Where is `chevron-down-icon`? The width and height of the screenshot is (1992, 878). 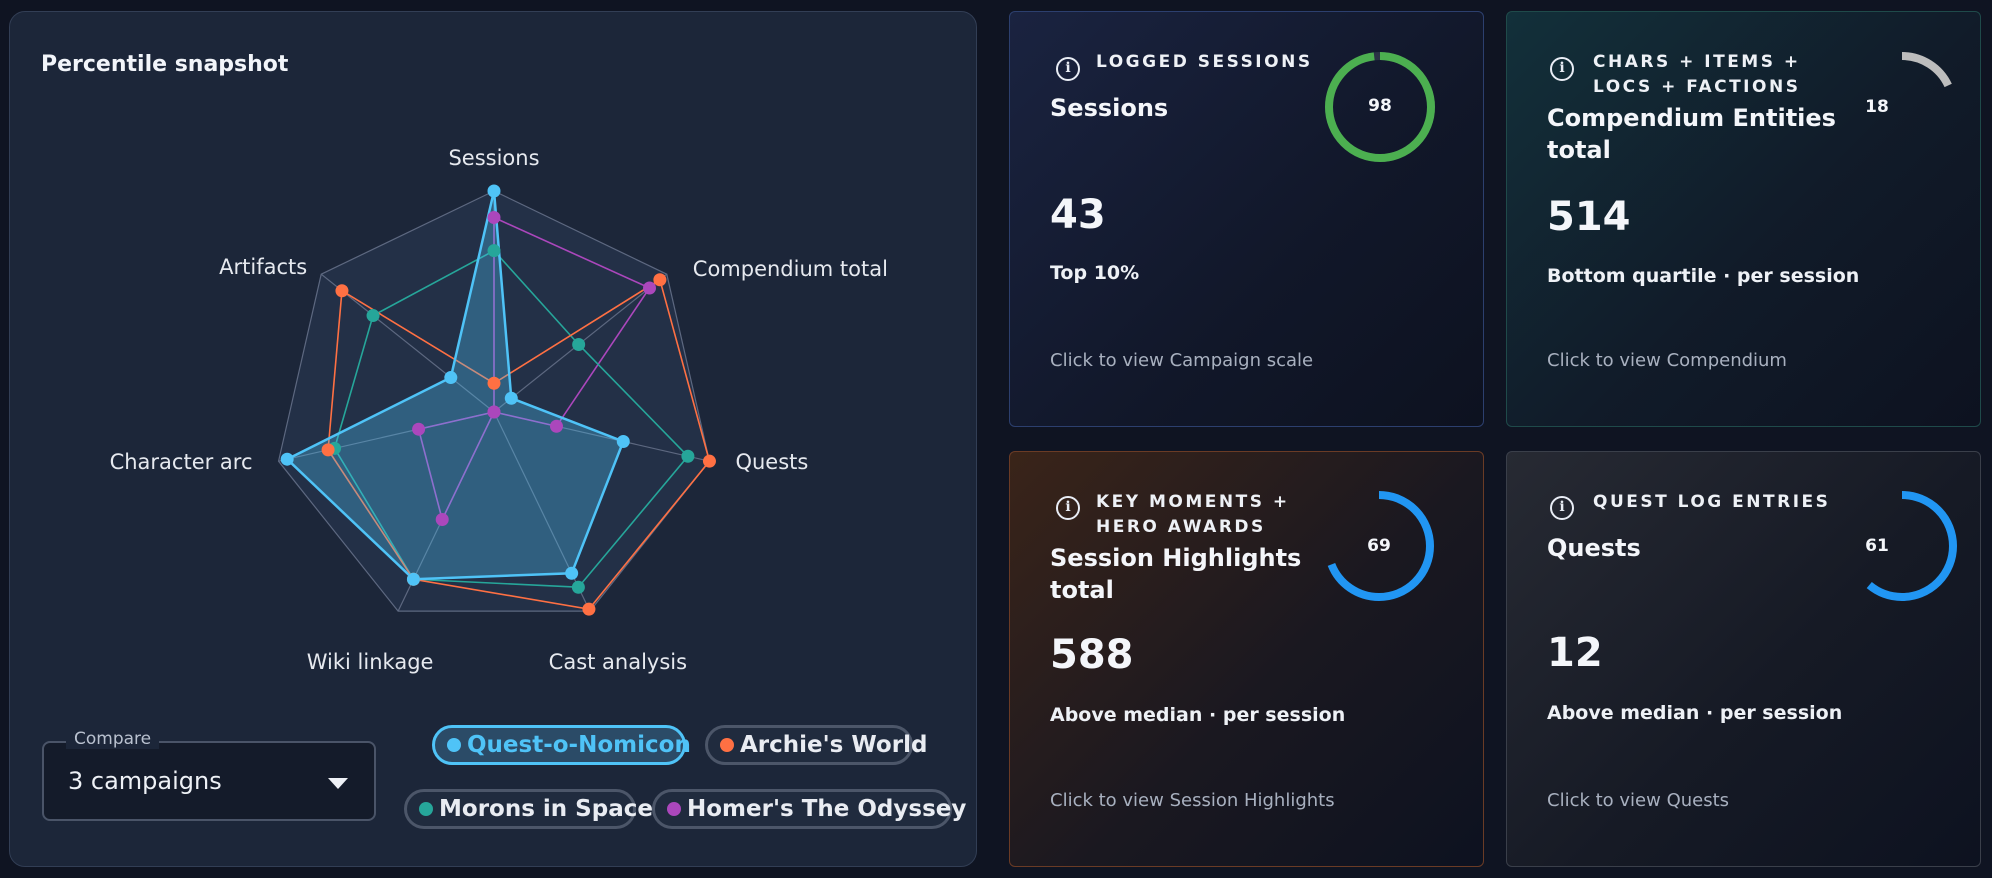
chevron-down-icon is located at coordinates (338, 783).